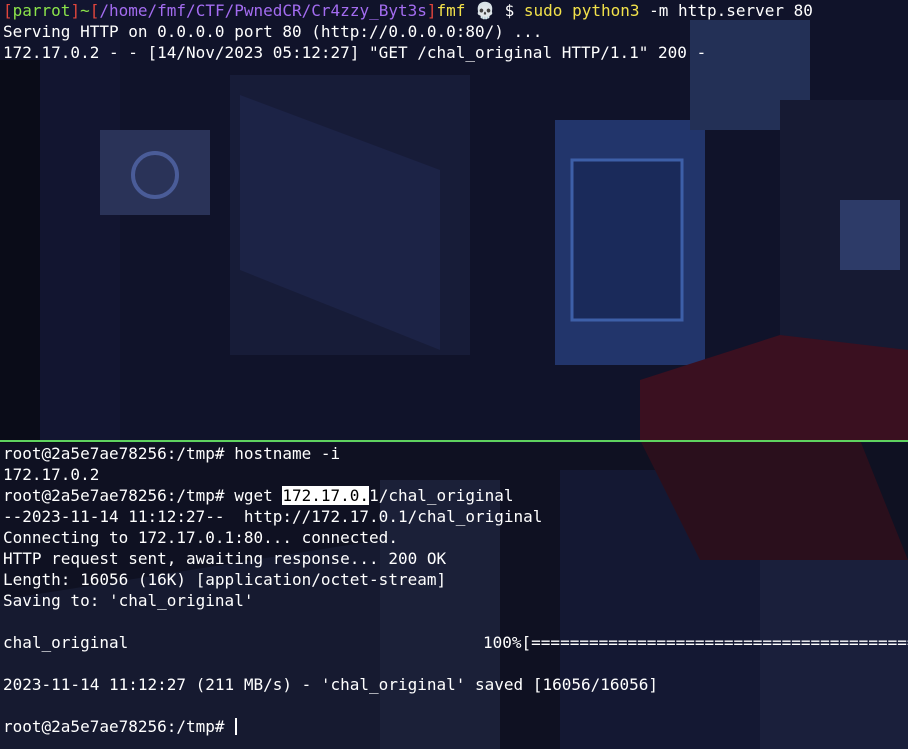 This screenshot has width=908, height=749. I want to click on command-wget: wget, so click(253, 495).